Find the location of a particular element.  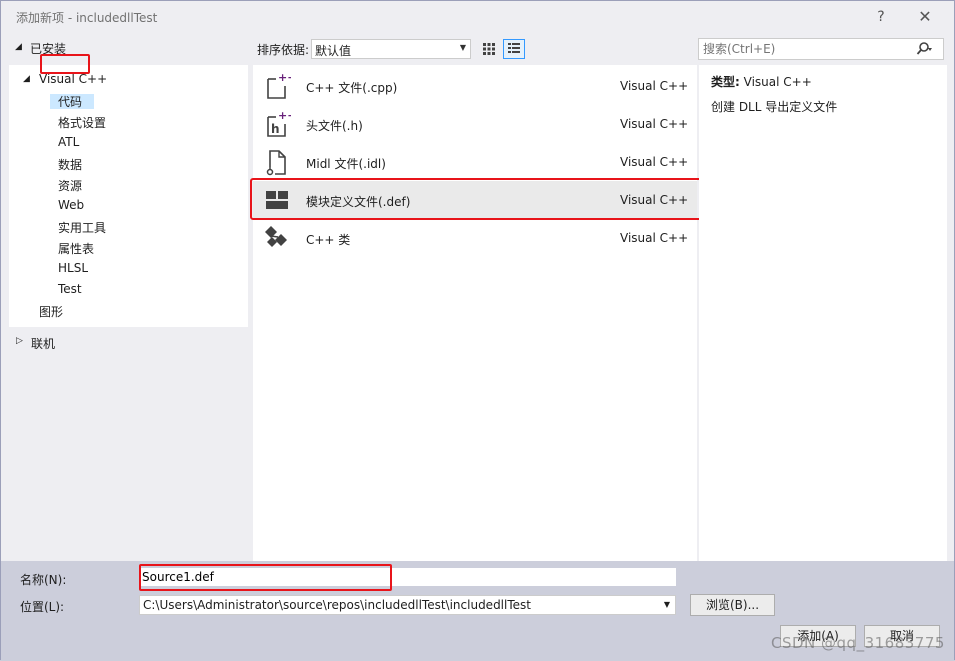

tree-item-atl: ATL is located at coordinates (68, 142).